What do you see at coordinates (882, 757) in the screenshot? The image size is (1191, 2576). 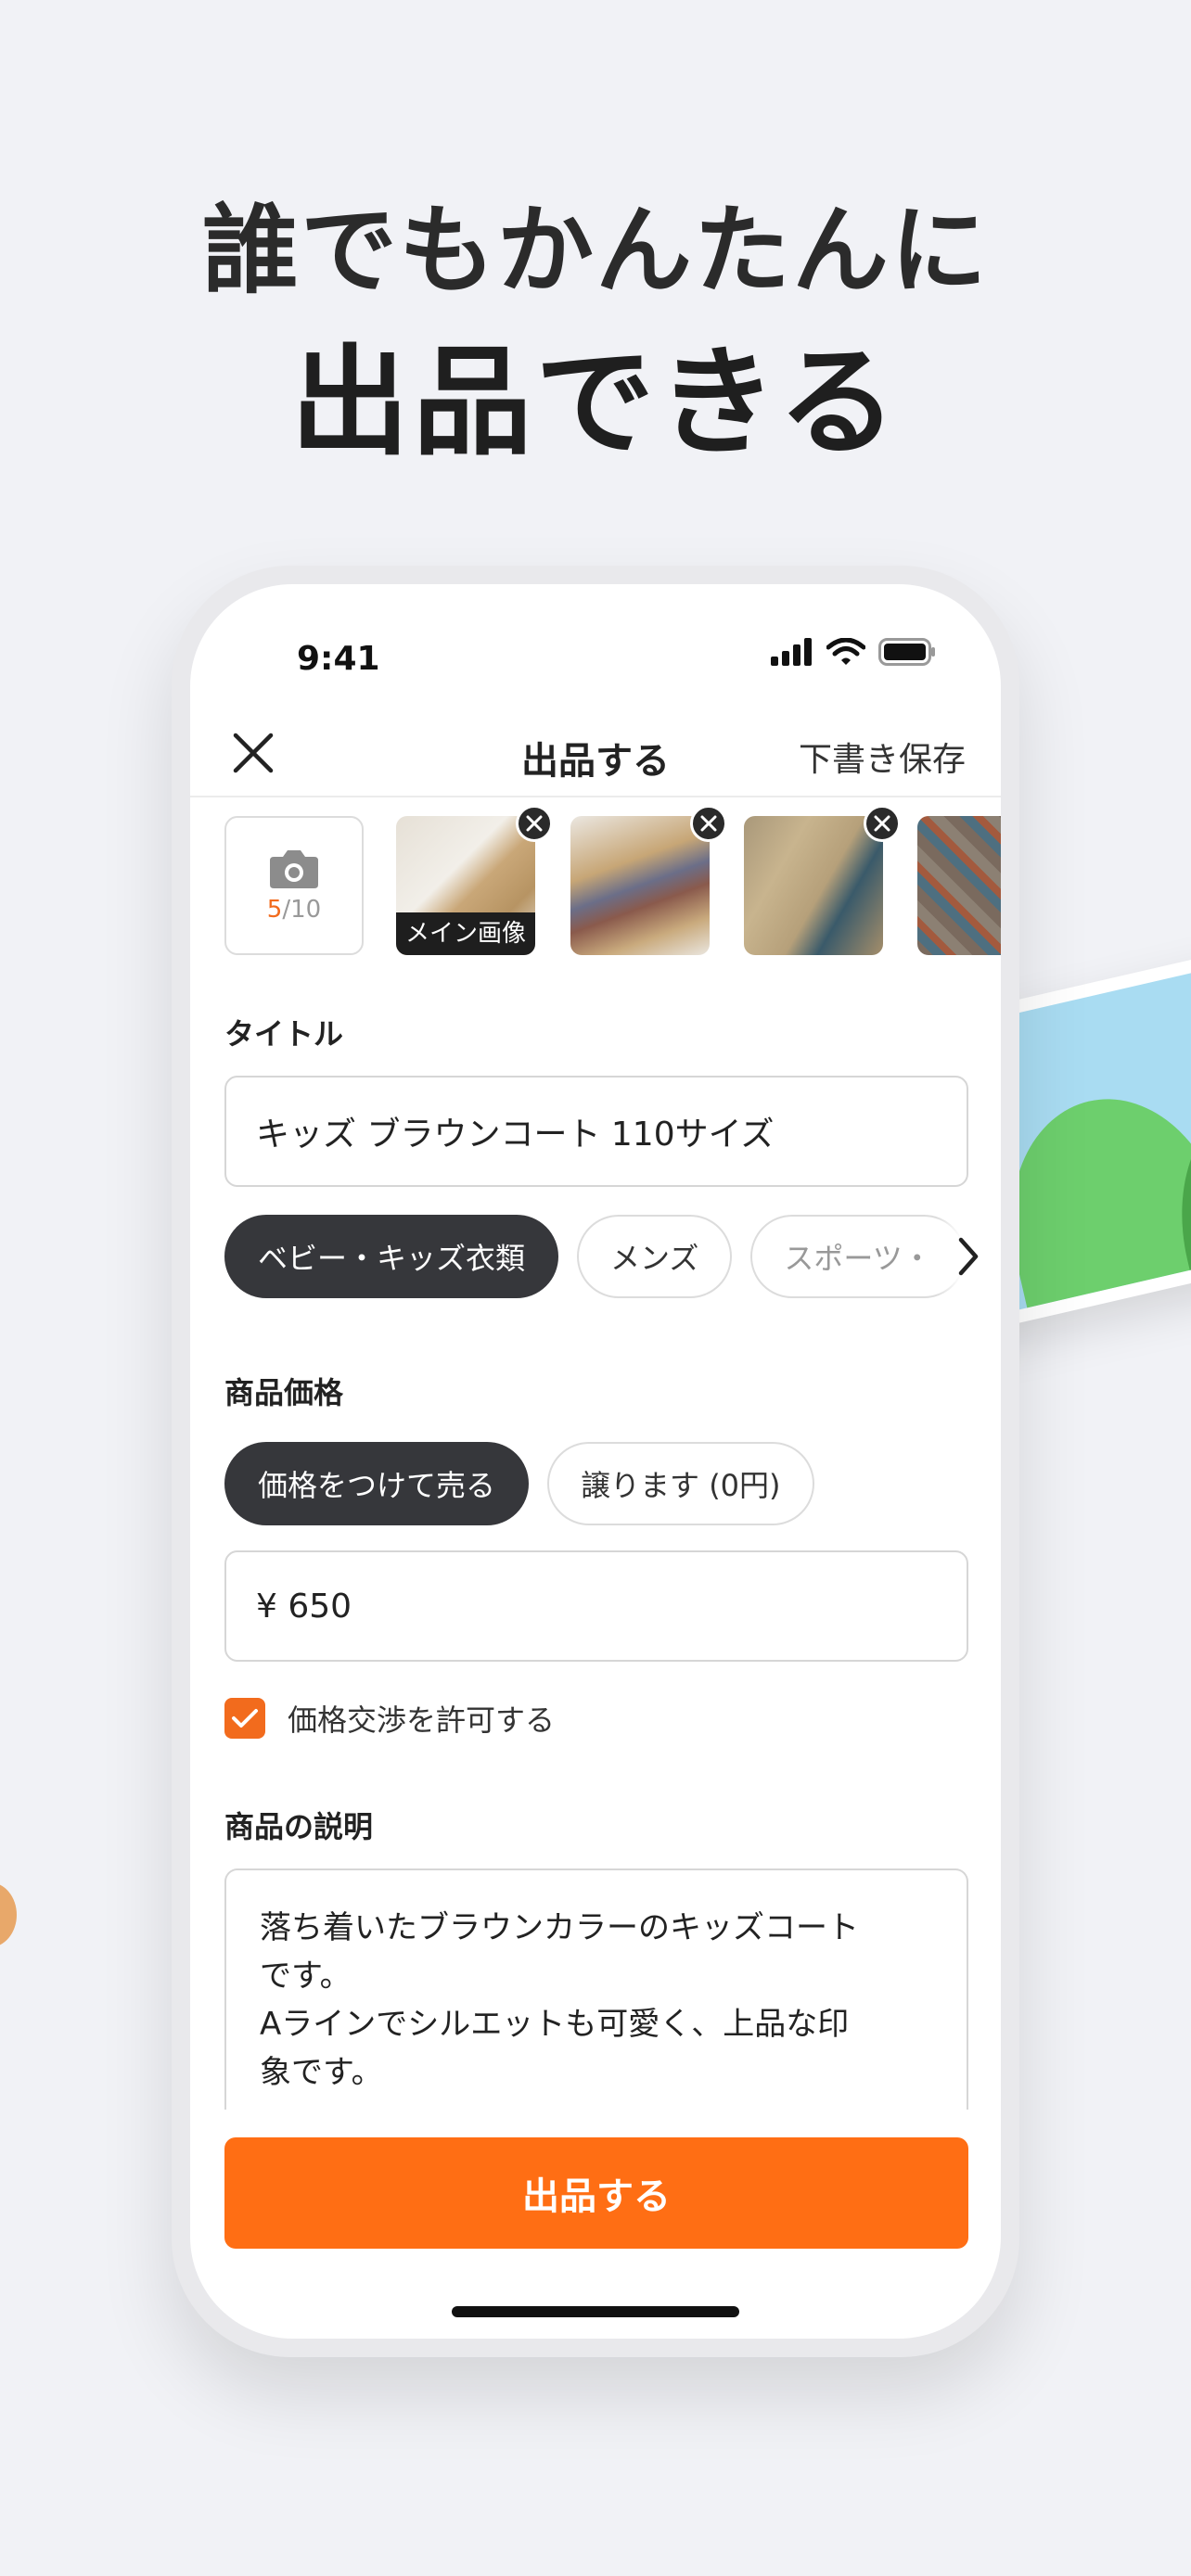 I see `save-draft-button: 下書き保存` at bounding box center [882, 757].